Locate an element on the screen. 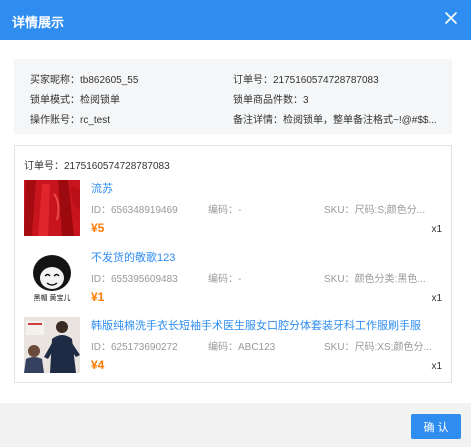  lock-mode-label: 锁单模式： is located at coordinates (55, 100).